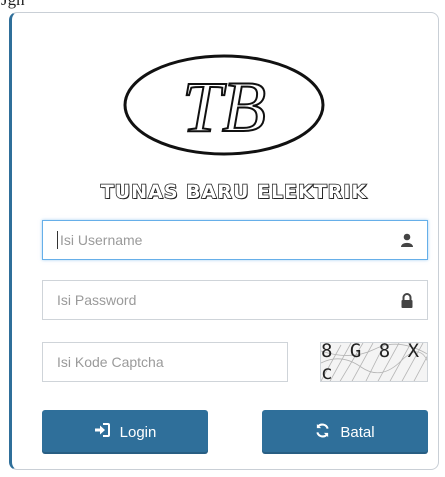 Image resolution: width=445 pixels, height=477 pixels. Describe the element at coordinates (235, 300) in the screenshot. I see `password-field: Isi Password` at that location.